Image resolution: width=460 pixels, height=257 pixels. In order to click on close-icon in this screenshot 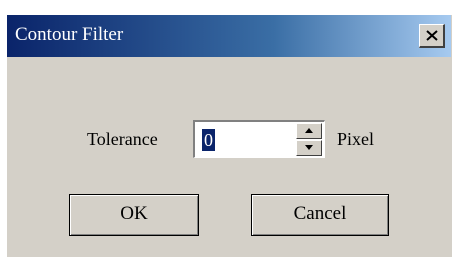, I will do `click(432, 35)`.